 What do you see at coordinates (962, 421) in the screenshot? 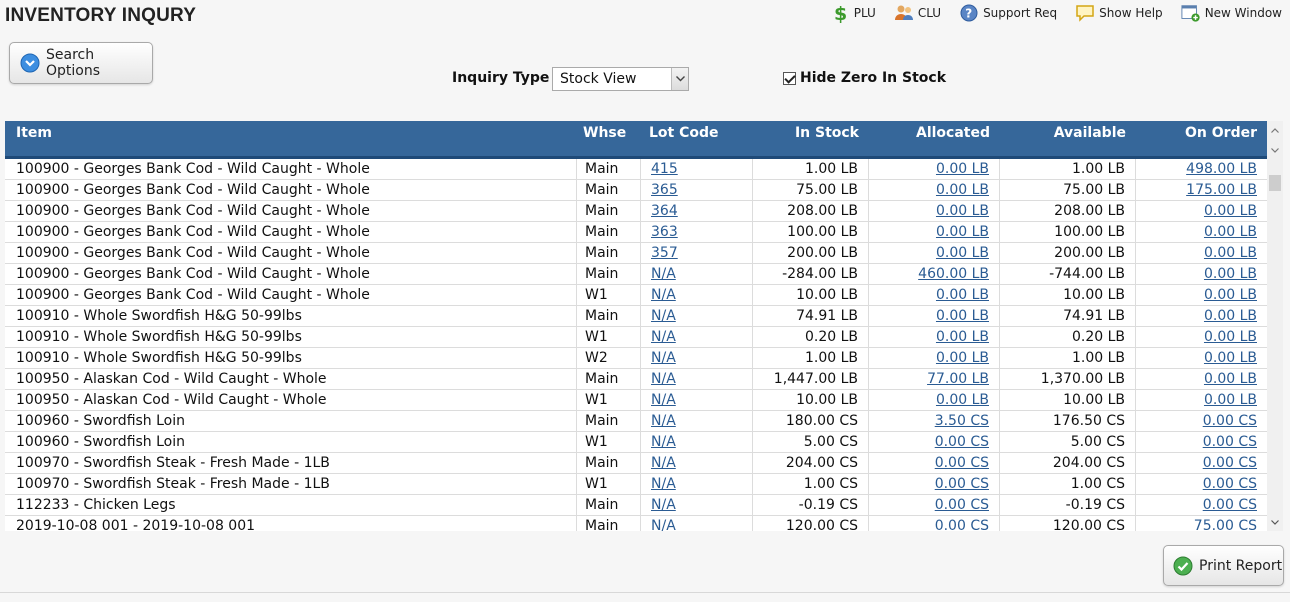
I see `allocated-link: 3.50 CS` at bounding box center [962, 421].